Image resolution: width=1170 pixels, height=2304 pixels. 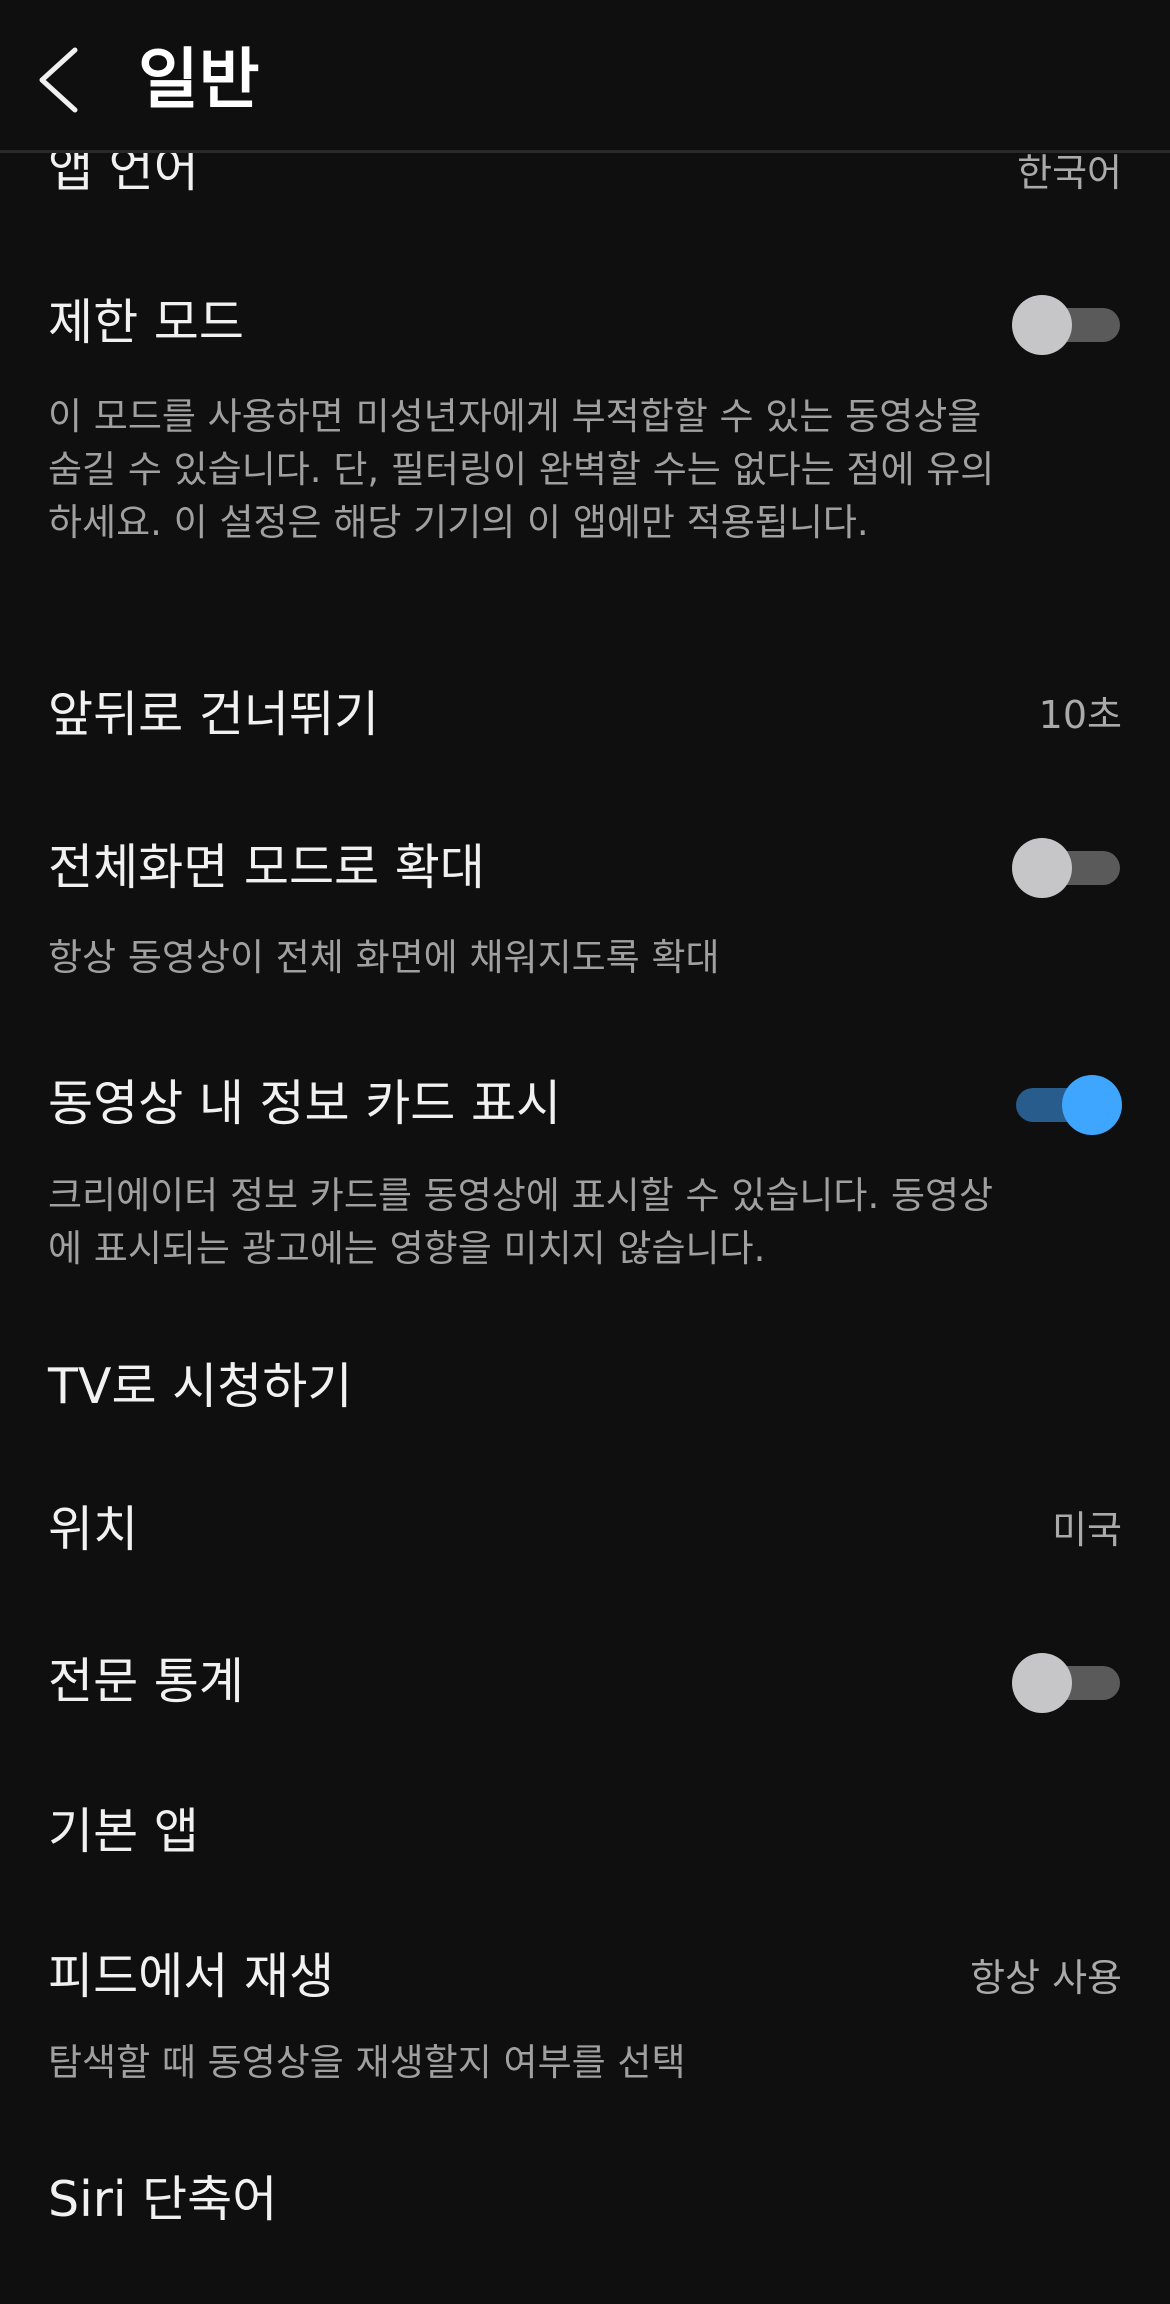 I want to click on setting-value: 미국, so click(x=1087, y=1530).